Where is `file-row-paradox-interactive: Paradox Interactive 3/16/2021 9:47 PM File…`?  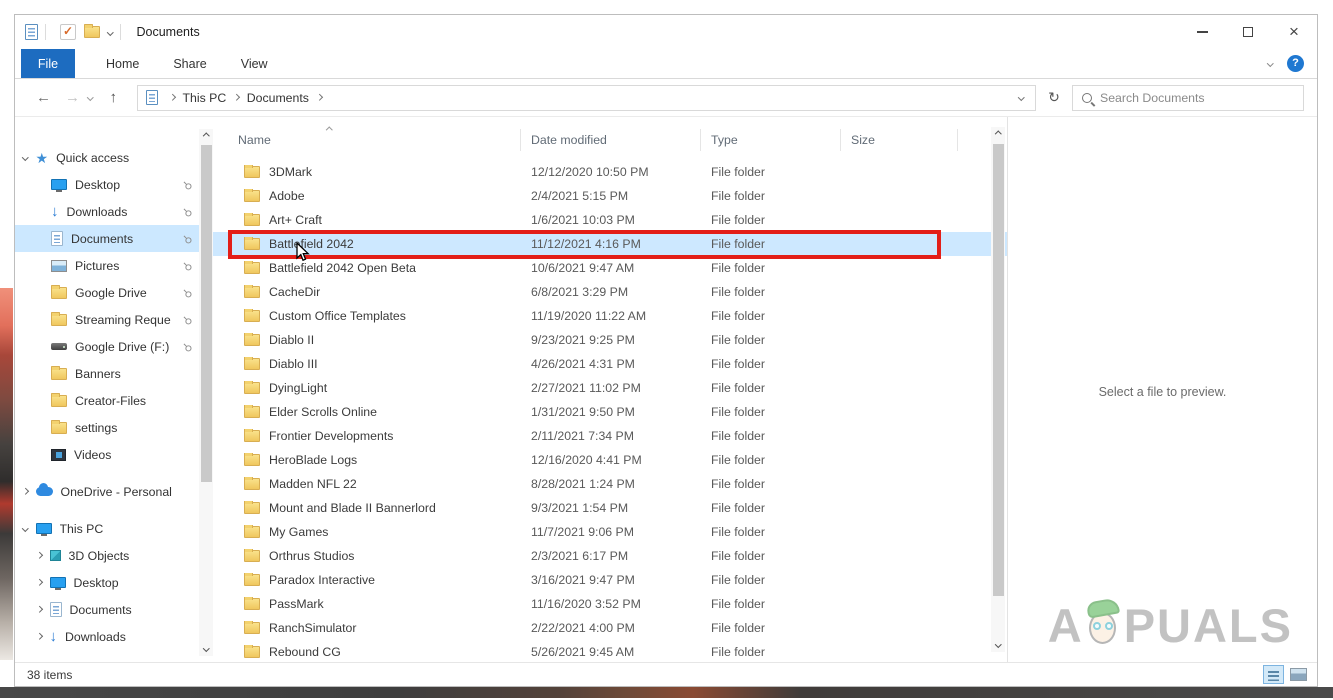 file-row-paradox-interactive: Paradox Interactive 3/16/2021 9:47 PM File… is located at coordinates (610, 580).